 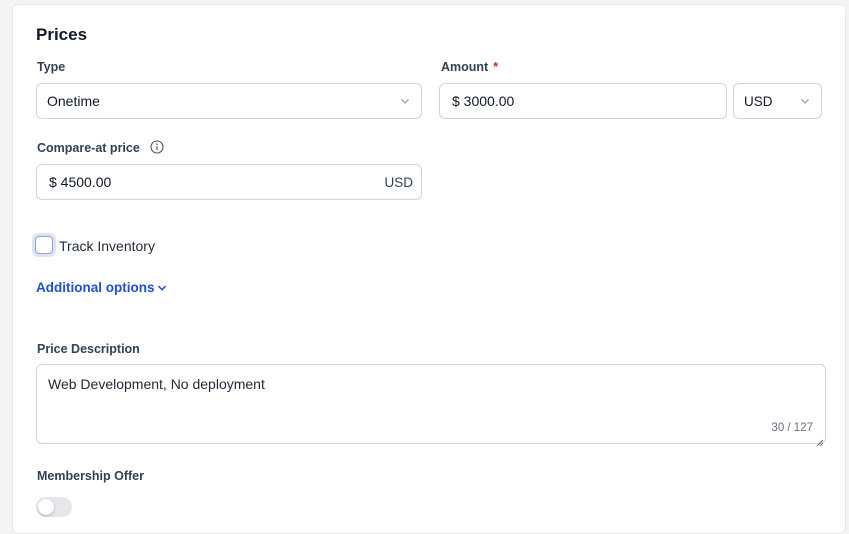 I want to click on compare-at-currency-suffix: USD, so click(x=398, y=182).